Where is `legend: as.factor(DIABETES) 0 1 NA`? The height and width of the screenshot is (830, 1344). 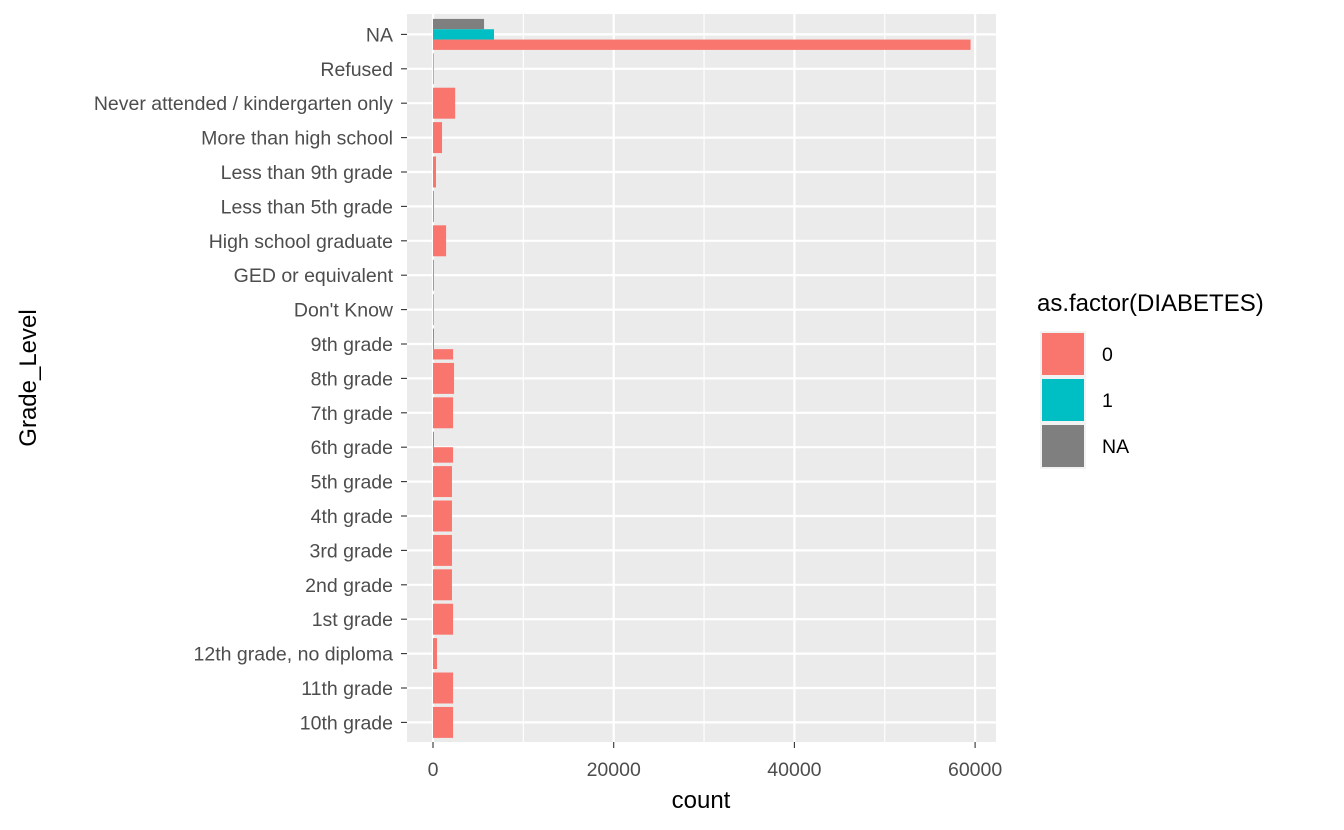 legend: as.factor(DIABETES) 0 1 NA is located at coordinates (1150, 379).